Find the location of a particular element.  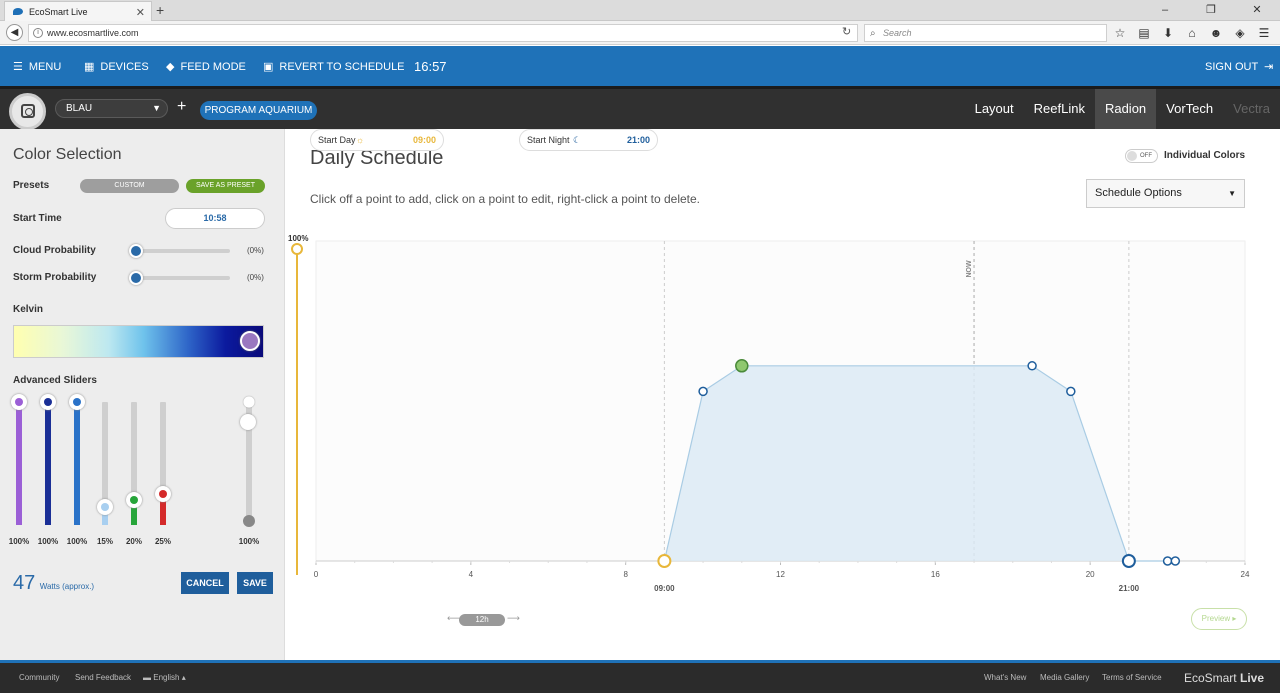

pocket-icon: ◈ is located at coordinates (1240, 33).